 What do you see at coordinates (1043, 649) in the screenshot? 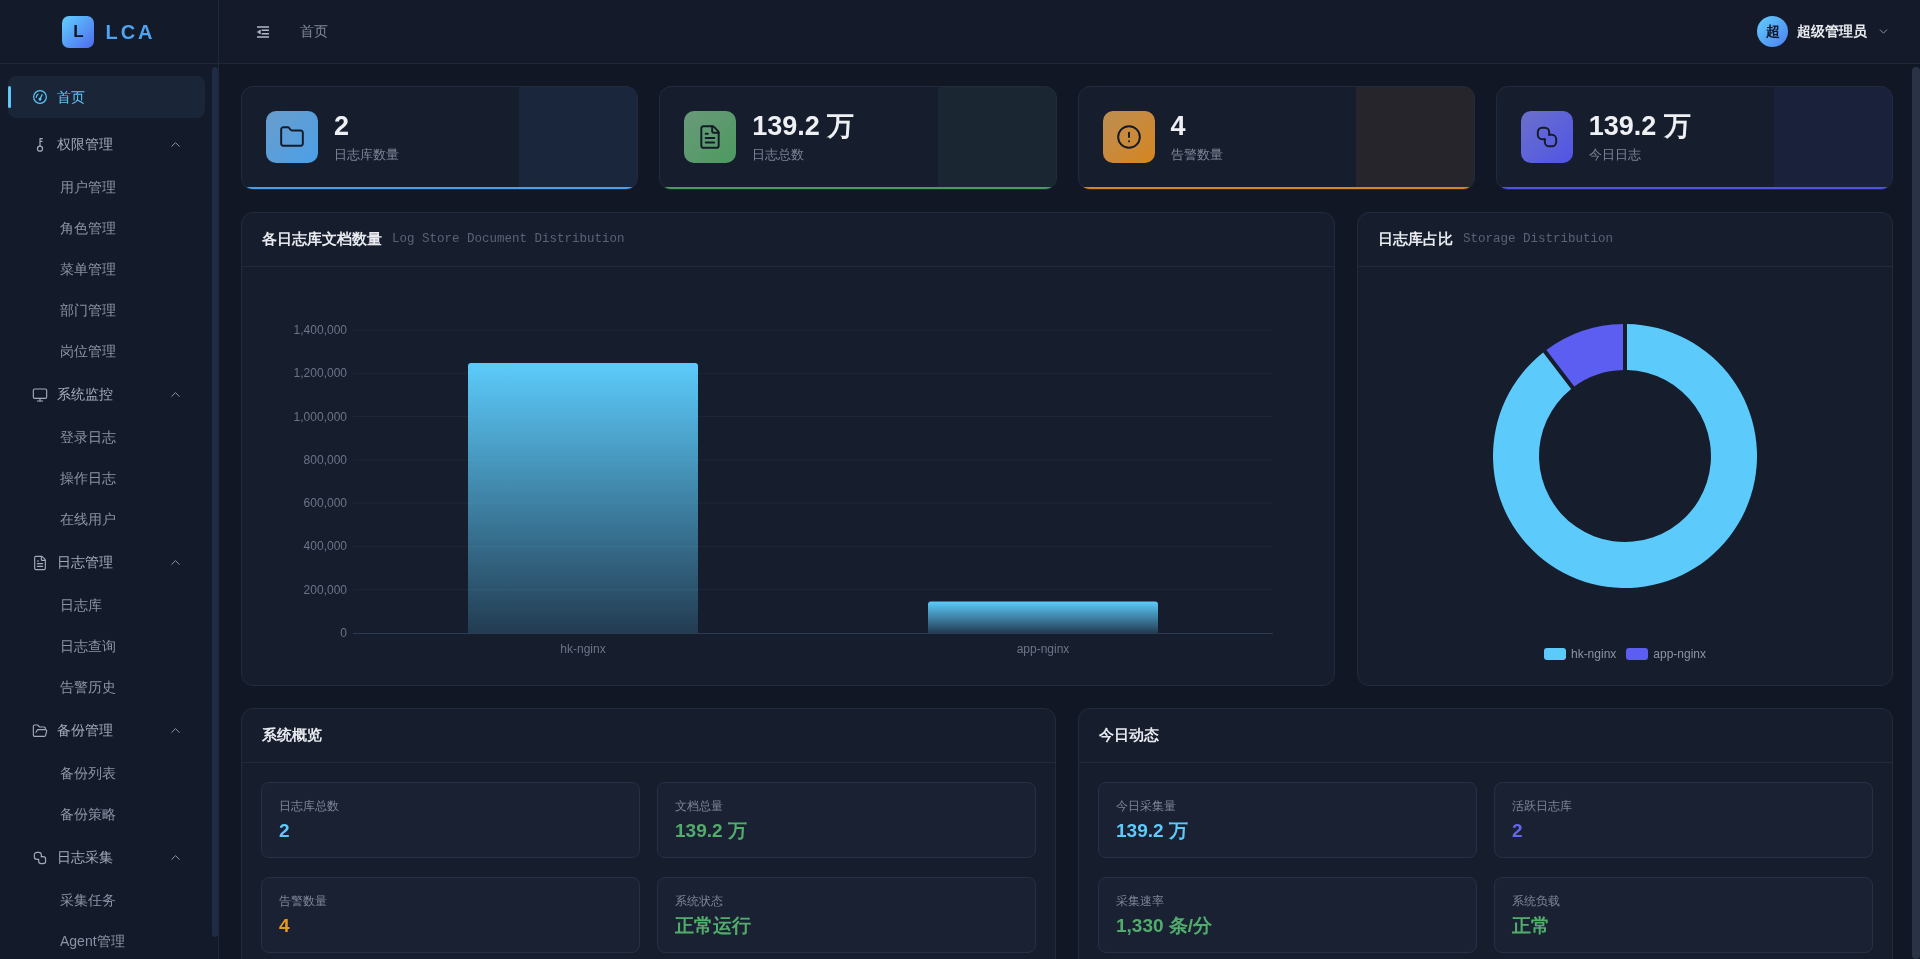
I see `x-axis-label: app-nginx` at bounding box center [1043, 649].